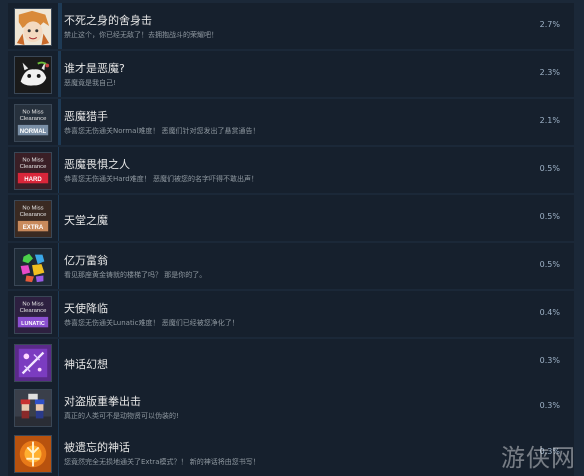 The width and height of the screenshot is (584, 476). I want to click on achievement-row: 不死之身的舍身击 禁止这个，你已经无敌了！去拥抱战斗的荣耀吧！ 2.7%, so click(291, 26).